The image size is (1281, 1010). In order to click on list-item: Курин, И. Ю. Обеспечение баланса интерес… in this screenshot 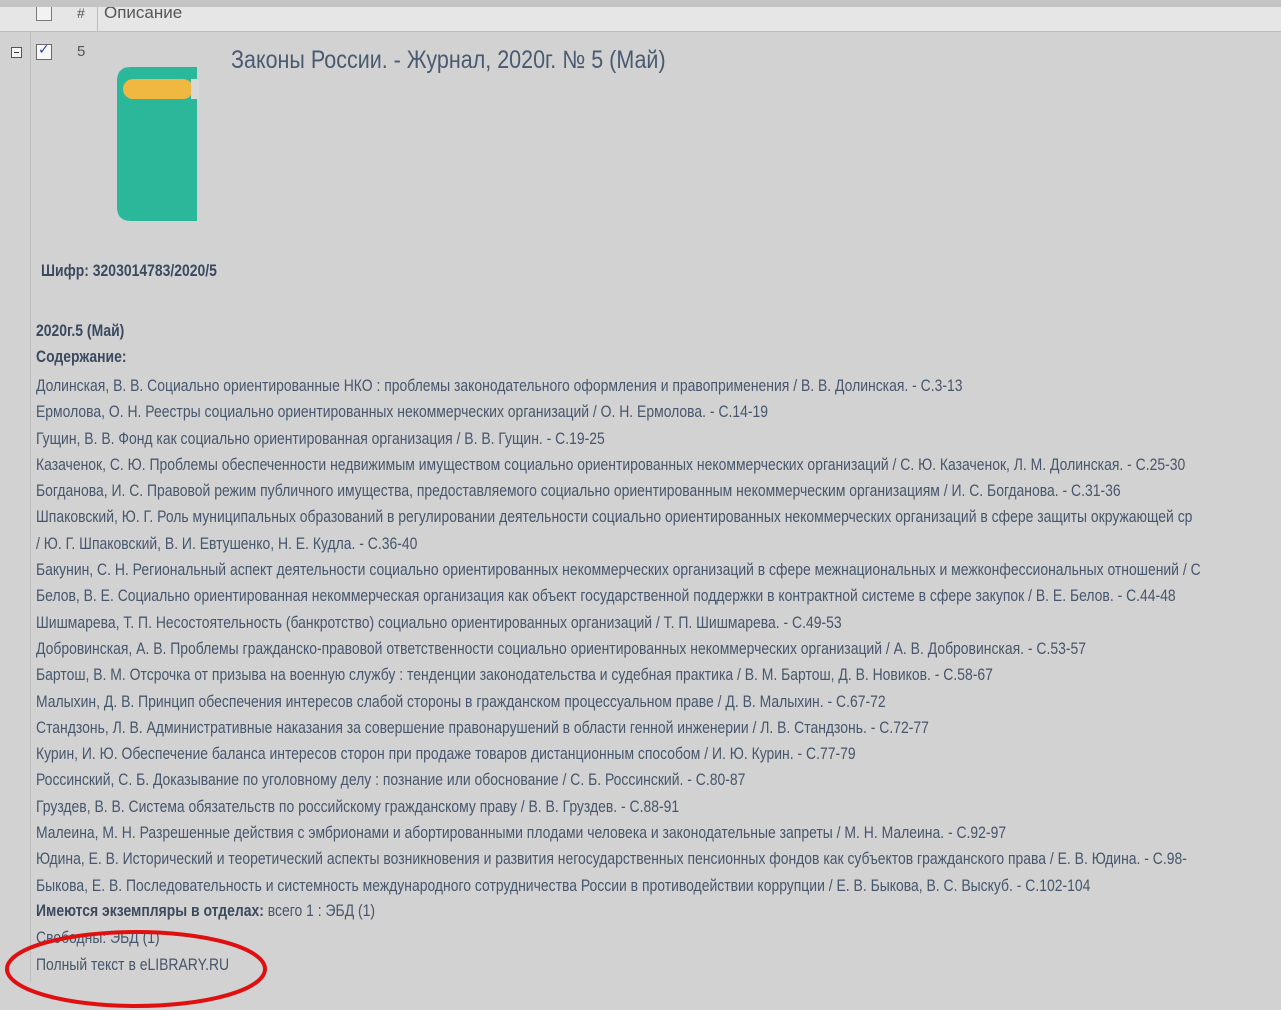, I will do `click(446, 754)`.